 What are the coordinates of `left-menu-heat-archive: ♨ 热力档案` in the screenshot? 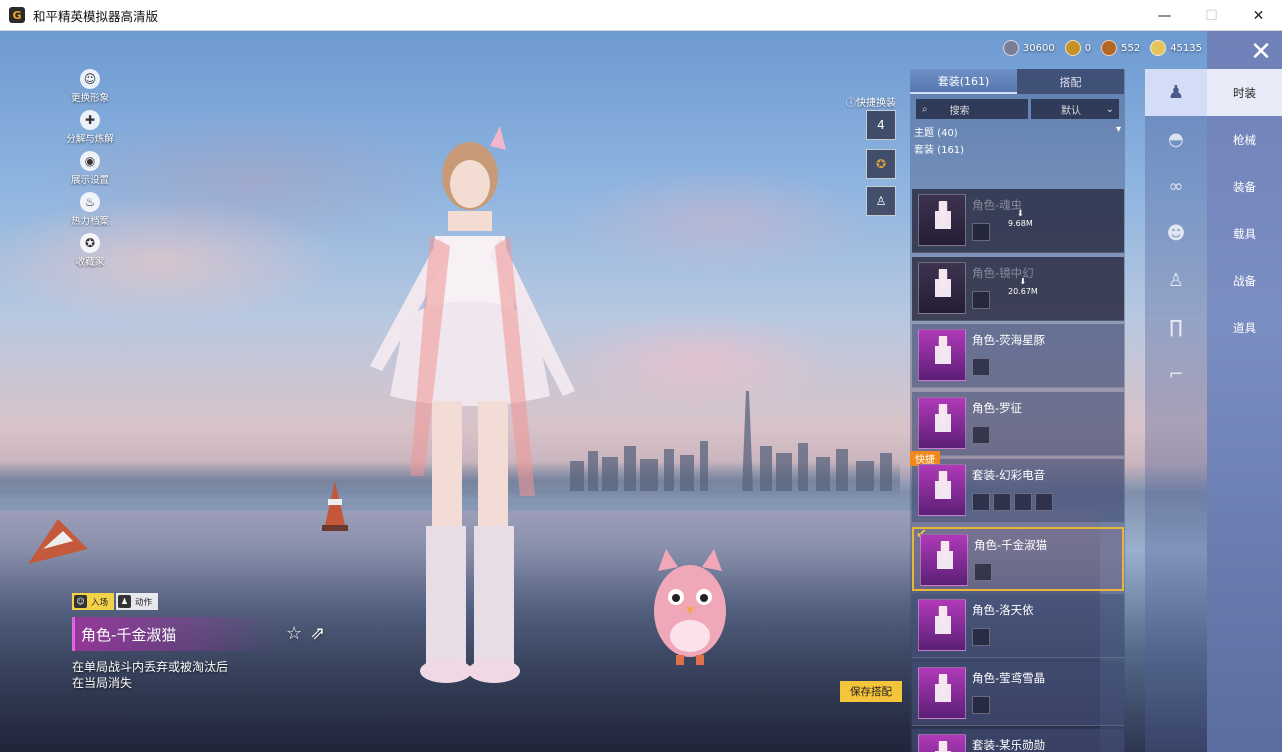 It's located at (90, 209).